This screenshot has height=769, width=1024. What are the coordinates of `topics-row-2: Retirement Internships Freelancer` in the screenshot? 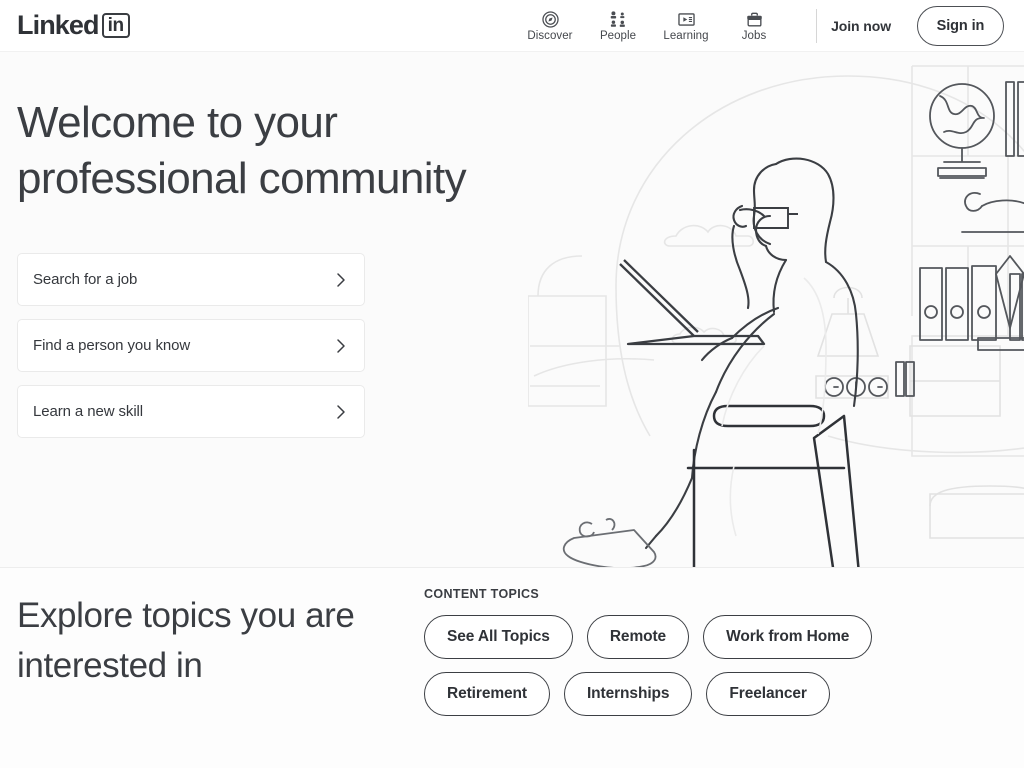 It's located at (714, 694).